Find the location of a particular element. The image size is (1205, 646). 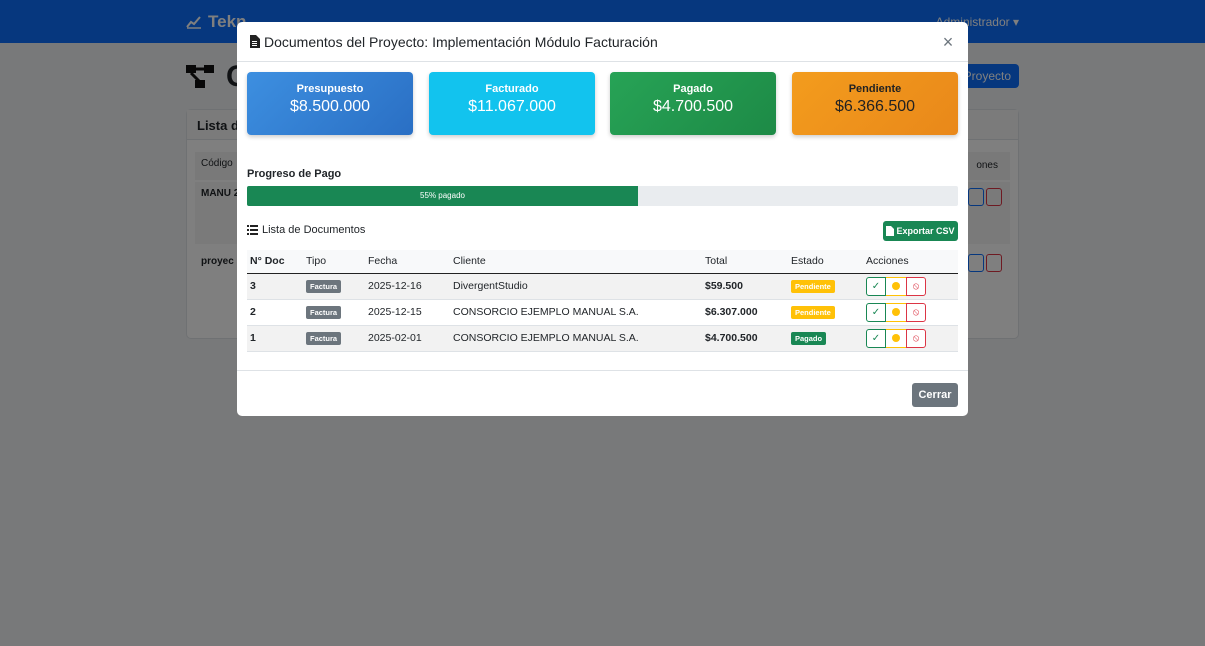

column-header: Estado is located at coordinates (825, 262).